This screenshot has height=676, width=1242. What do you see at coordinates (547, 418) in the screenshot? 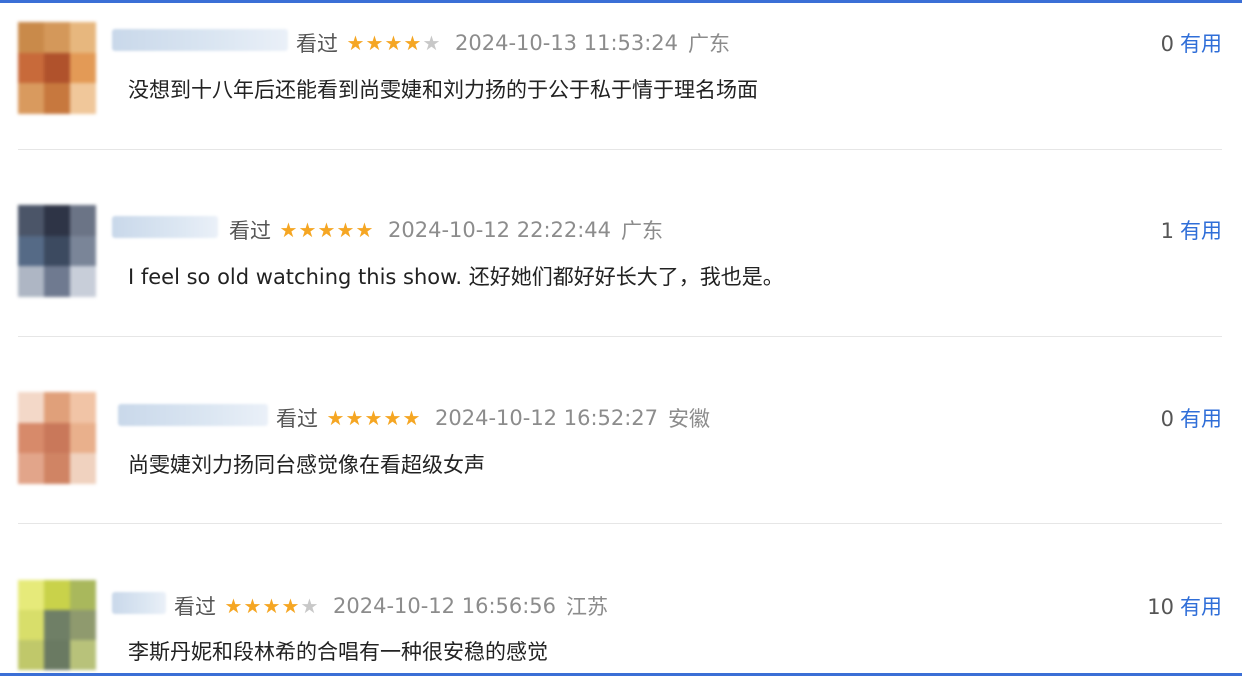
I see `comment-date: 2024-10-12 16:52:27` at bounding box center [547, 418].